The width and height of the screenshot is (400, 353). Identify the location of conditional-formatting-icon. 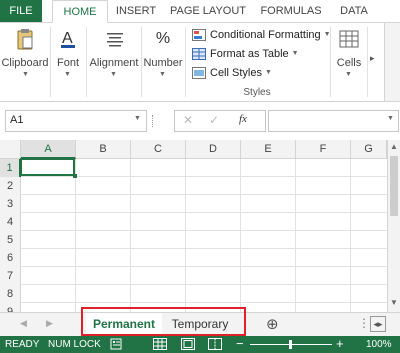
(199, 35).